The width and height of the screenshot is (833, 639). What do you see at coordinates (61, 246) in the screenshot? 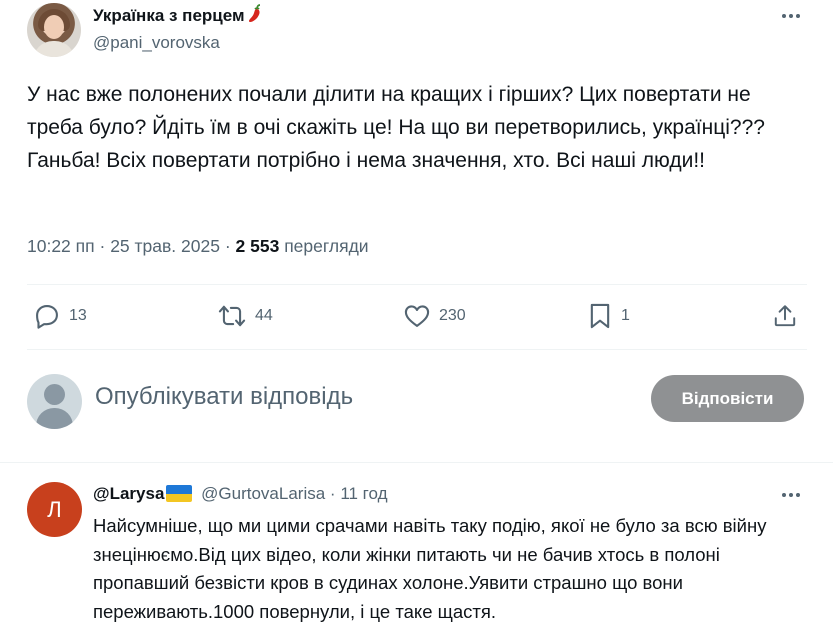
I see `tweet-time: 10:22 пп` at bounding box center [61, 246].